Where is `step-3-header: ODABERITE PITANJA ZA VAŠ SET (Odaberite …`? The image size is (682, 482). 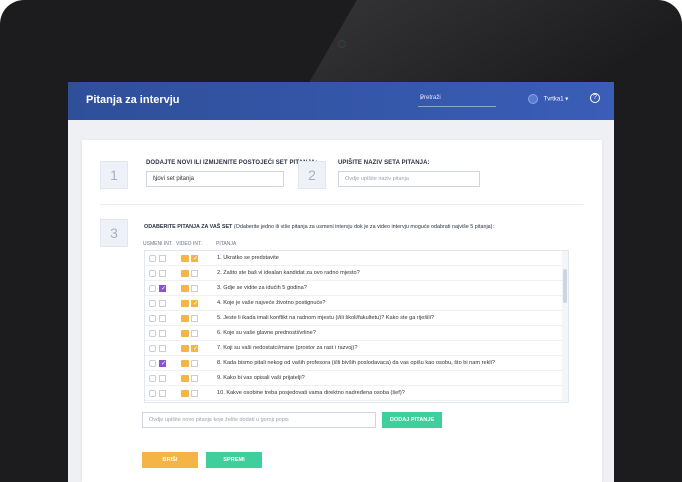
step-3-header: ODABERITE PITANJA ZA VAŠ SET (Odaberite … is located at coordinates (364, 227).